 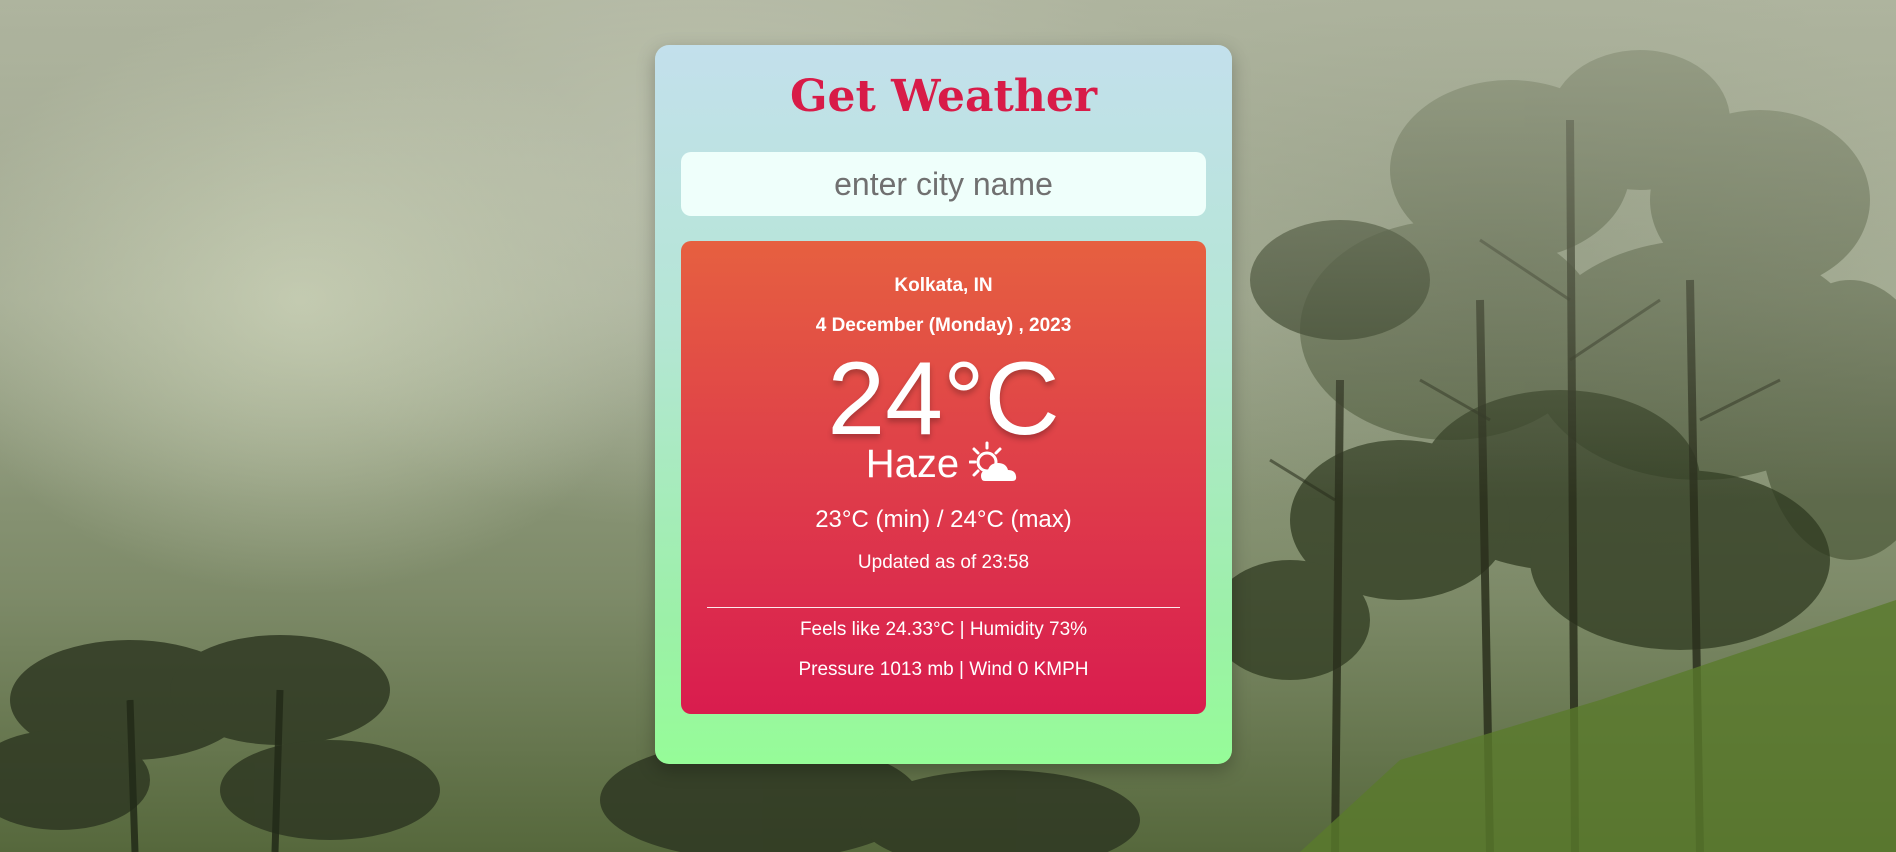 I want to click on sun-behind-cloud-icon, so click(x=995, y=464).